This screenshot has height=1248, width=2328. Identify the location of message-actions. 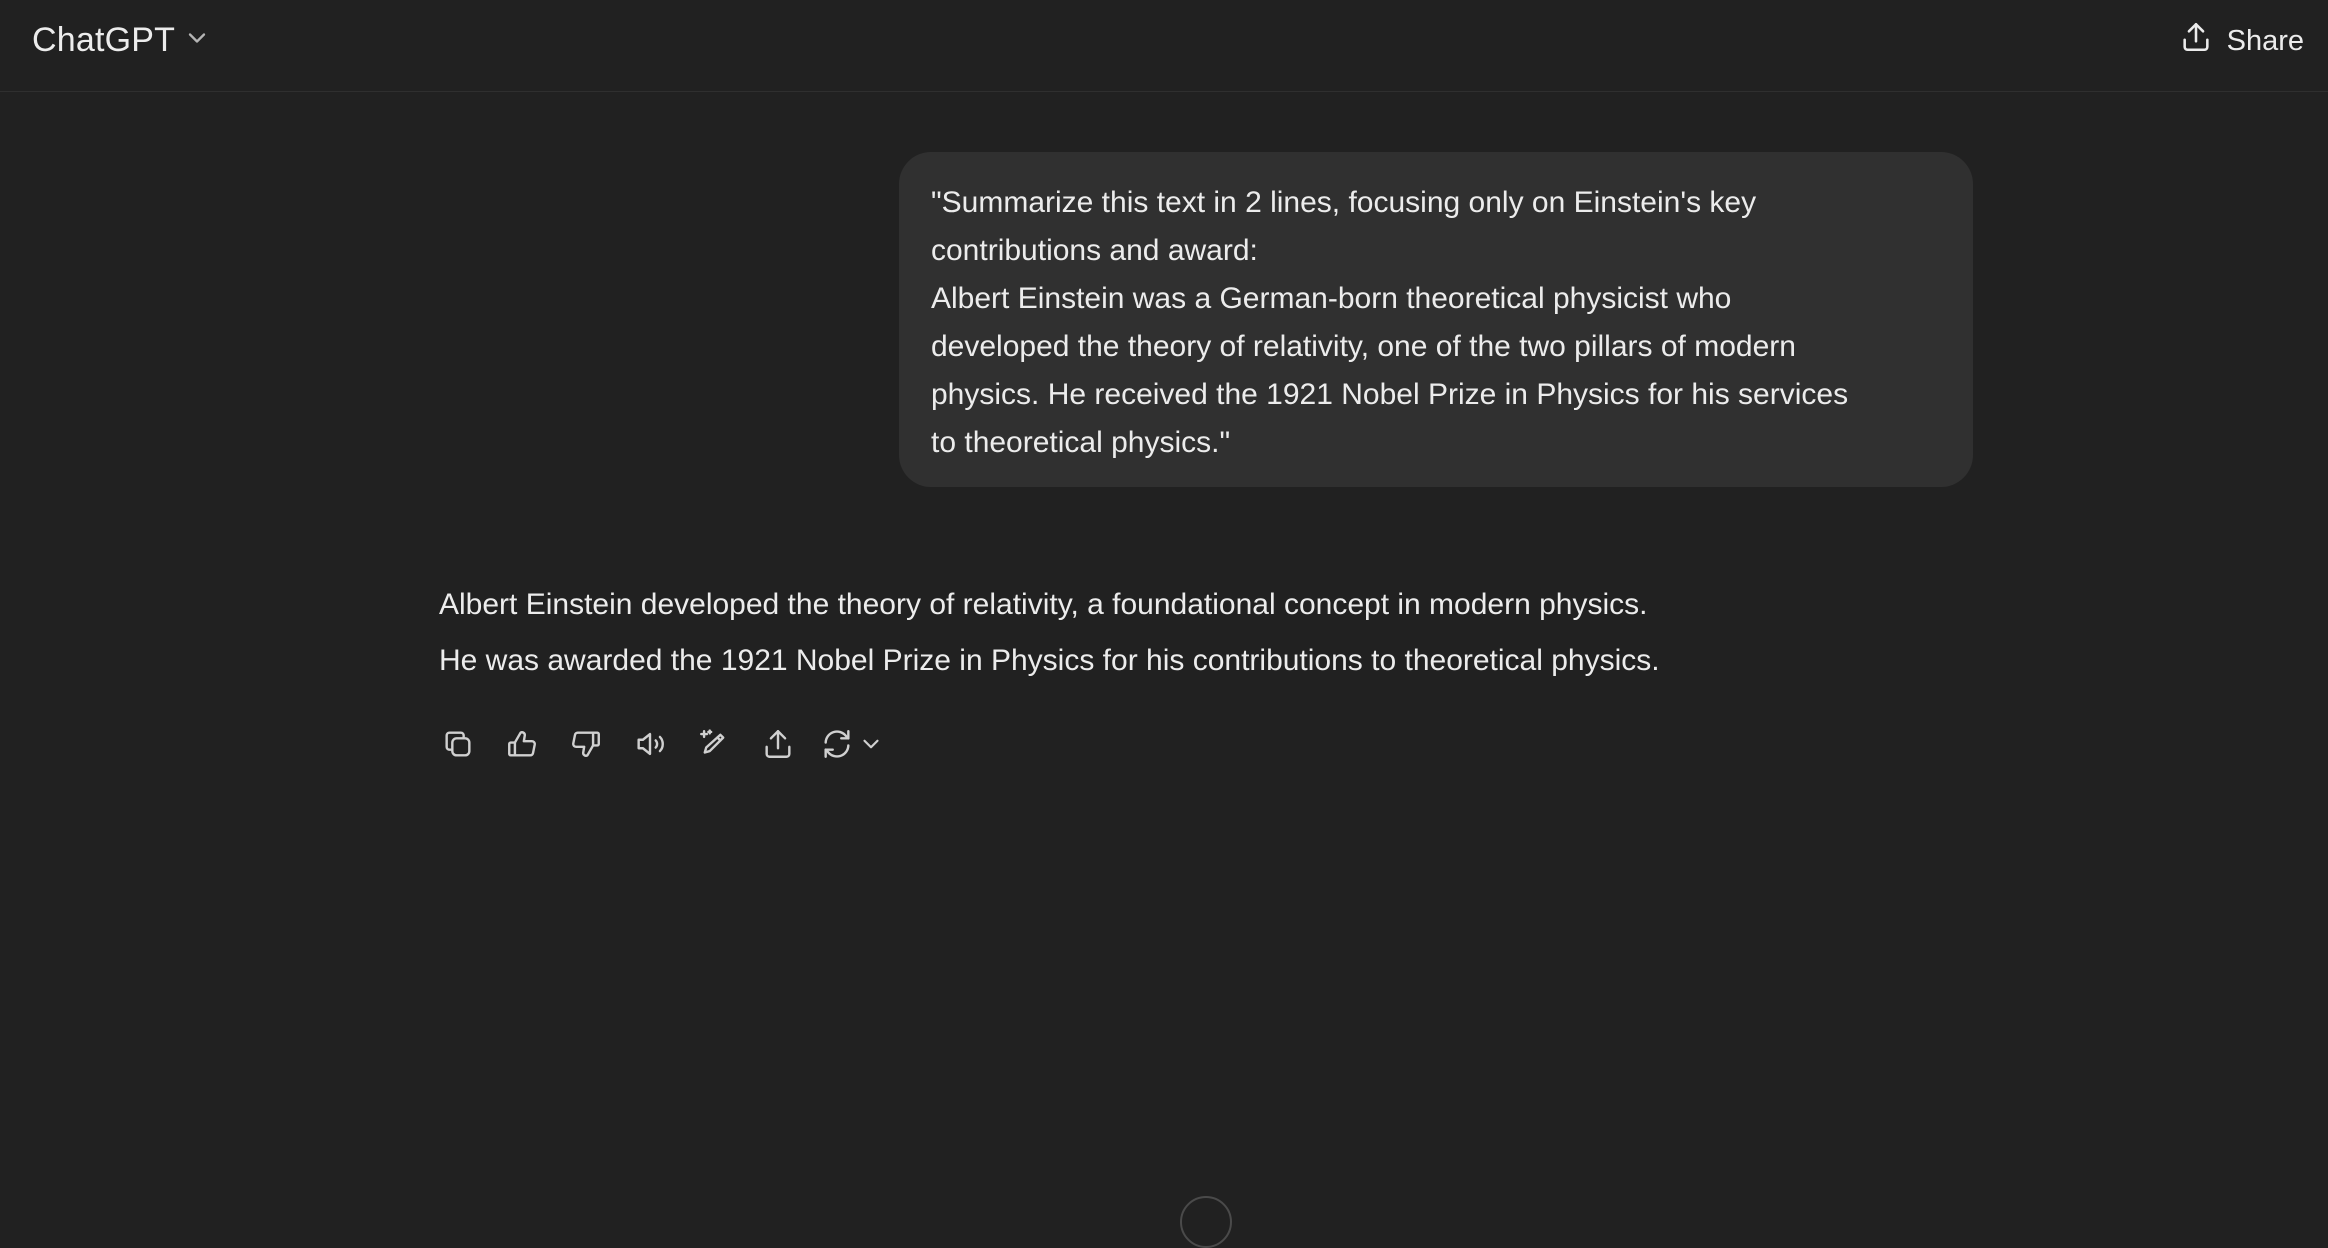
(660, 744).